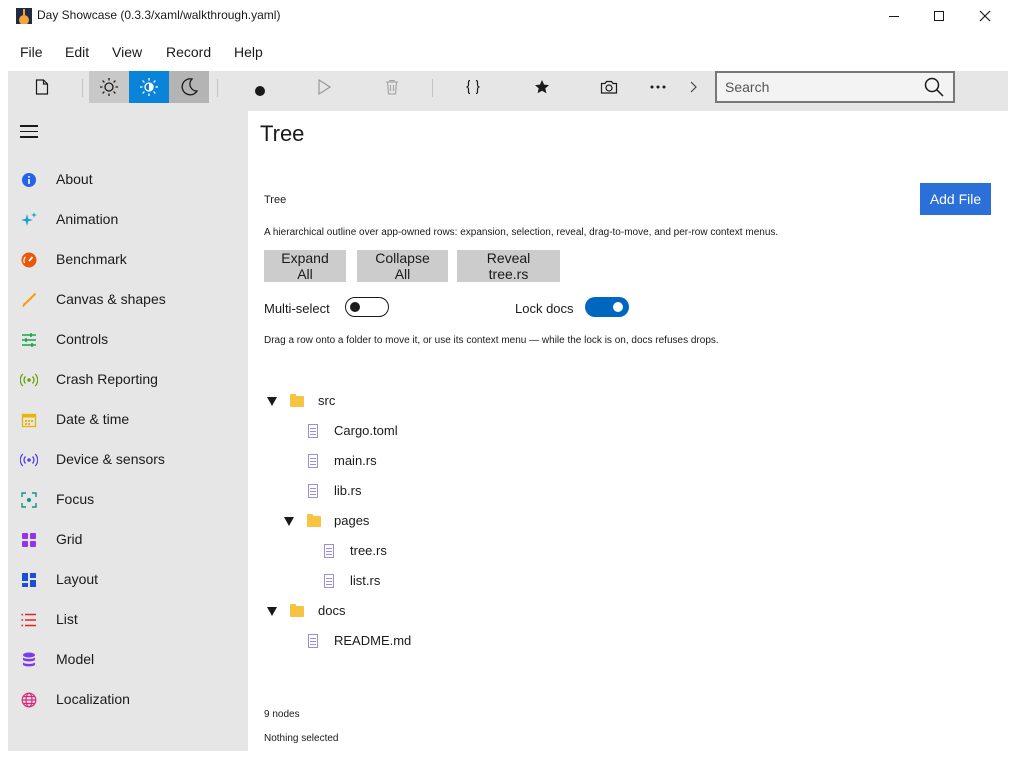 This screenshot has width=1016, height=759. I want to click on layout-icon, so click(29, 580).